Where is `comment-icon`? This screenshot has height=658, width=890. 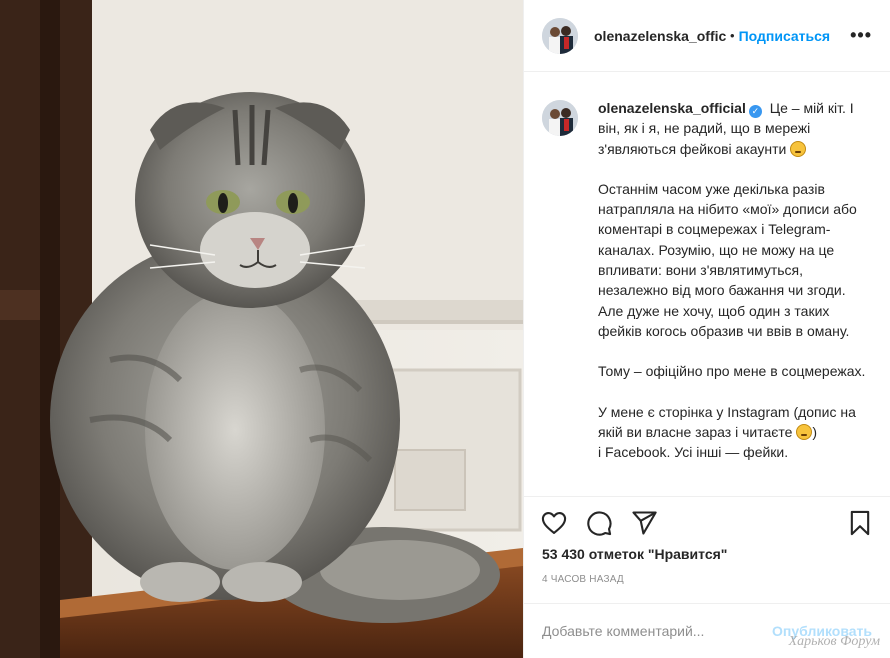 comment-icon is located at coordinates (599, 523).